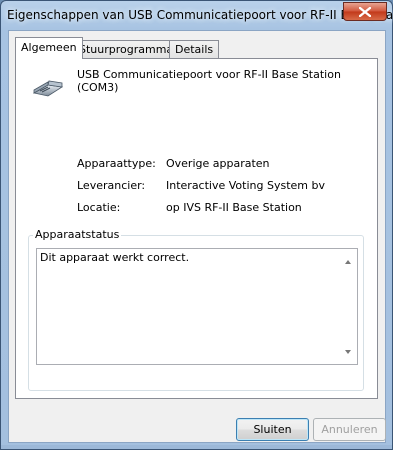  What do you see at coordinates (348, 262) in the screenshot?
I see `scroll-up-icon` at bounding box center [348, 262].